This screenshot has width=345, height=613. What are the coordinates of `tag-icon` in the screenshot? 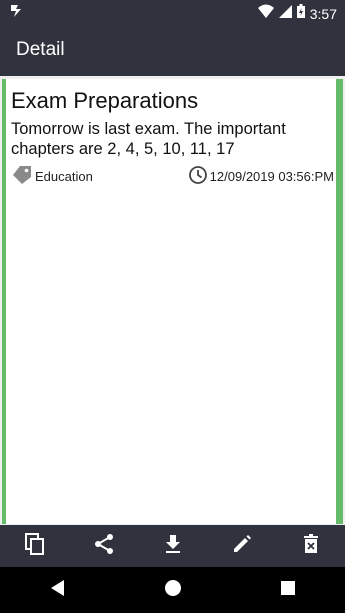 It's located at (22, 176).